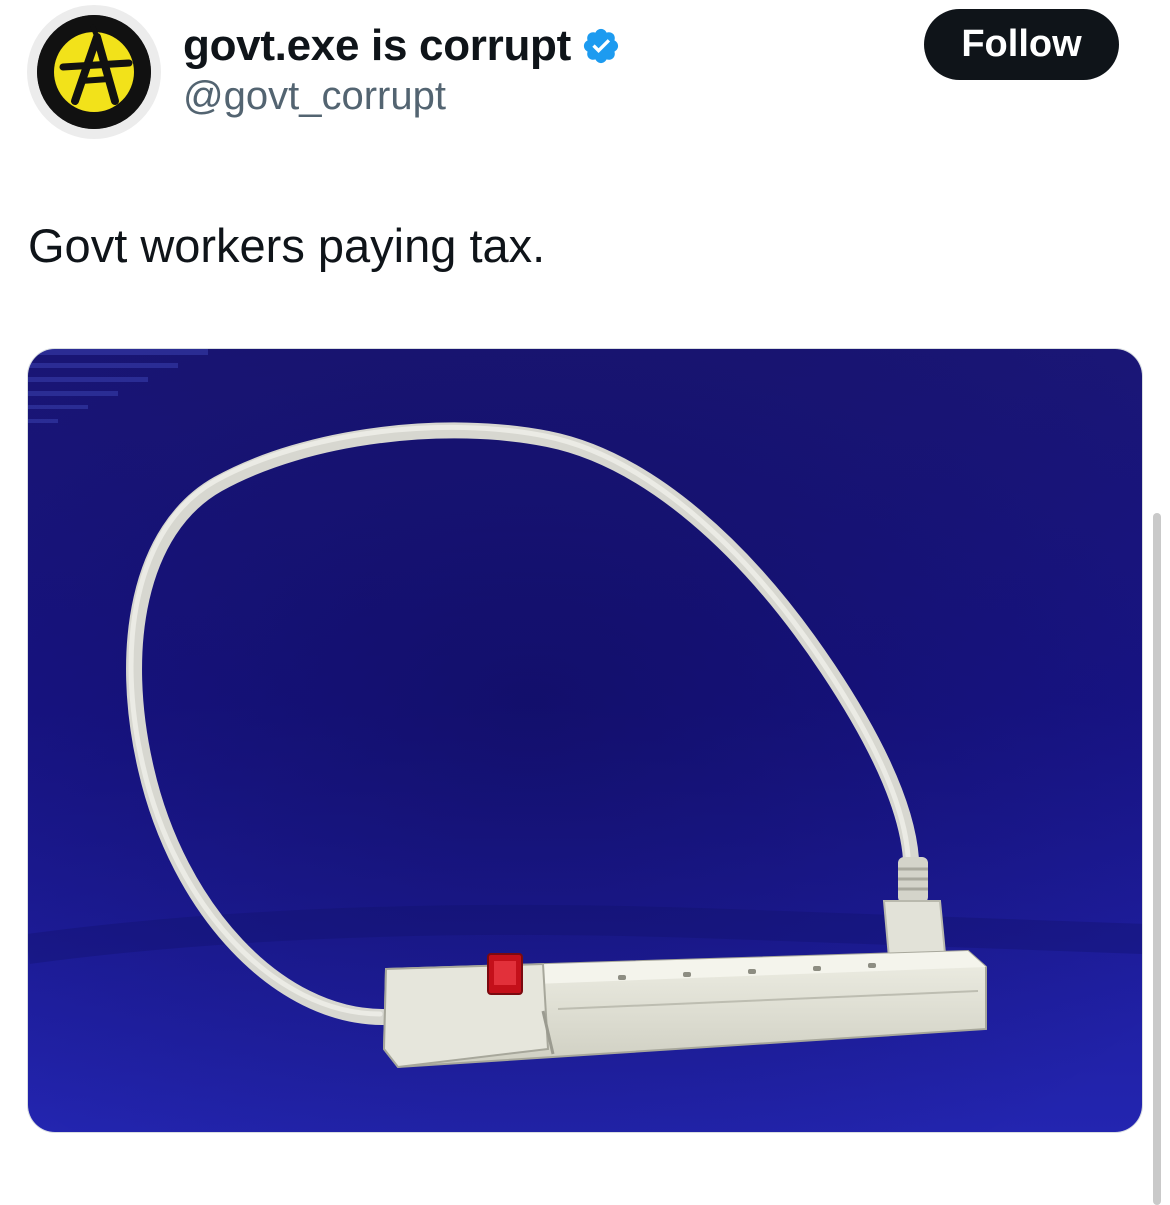  Describe the element at coordinates (314, 96) in the screenshot. I see `author-handle: @govt_corrupt` at that location.